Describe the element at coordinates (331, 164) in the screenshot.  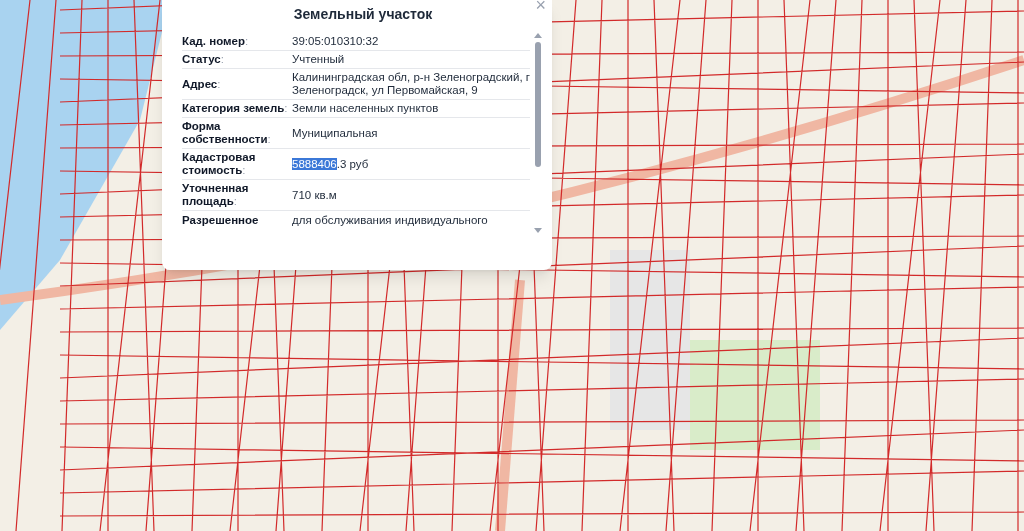
I see `field-value: 5888406.3 руб` at that location.